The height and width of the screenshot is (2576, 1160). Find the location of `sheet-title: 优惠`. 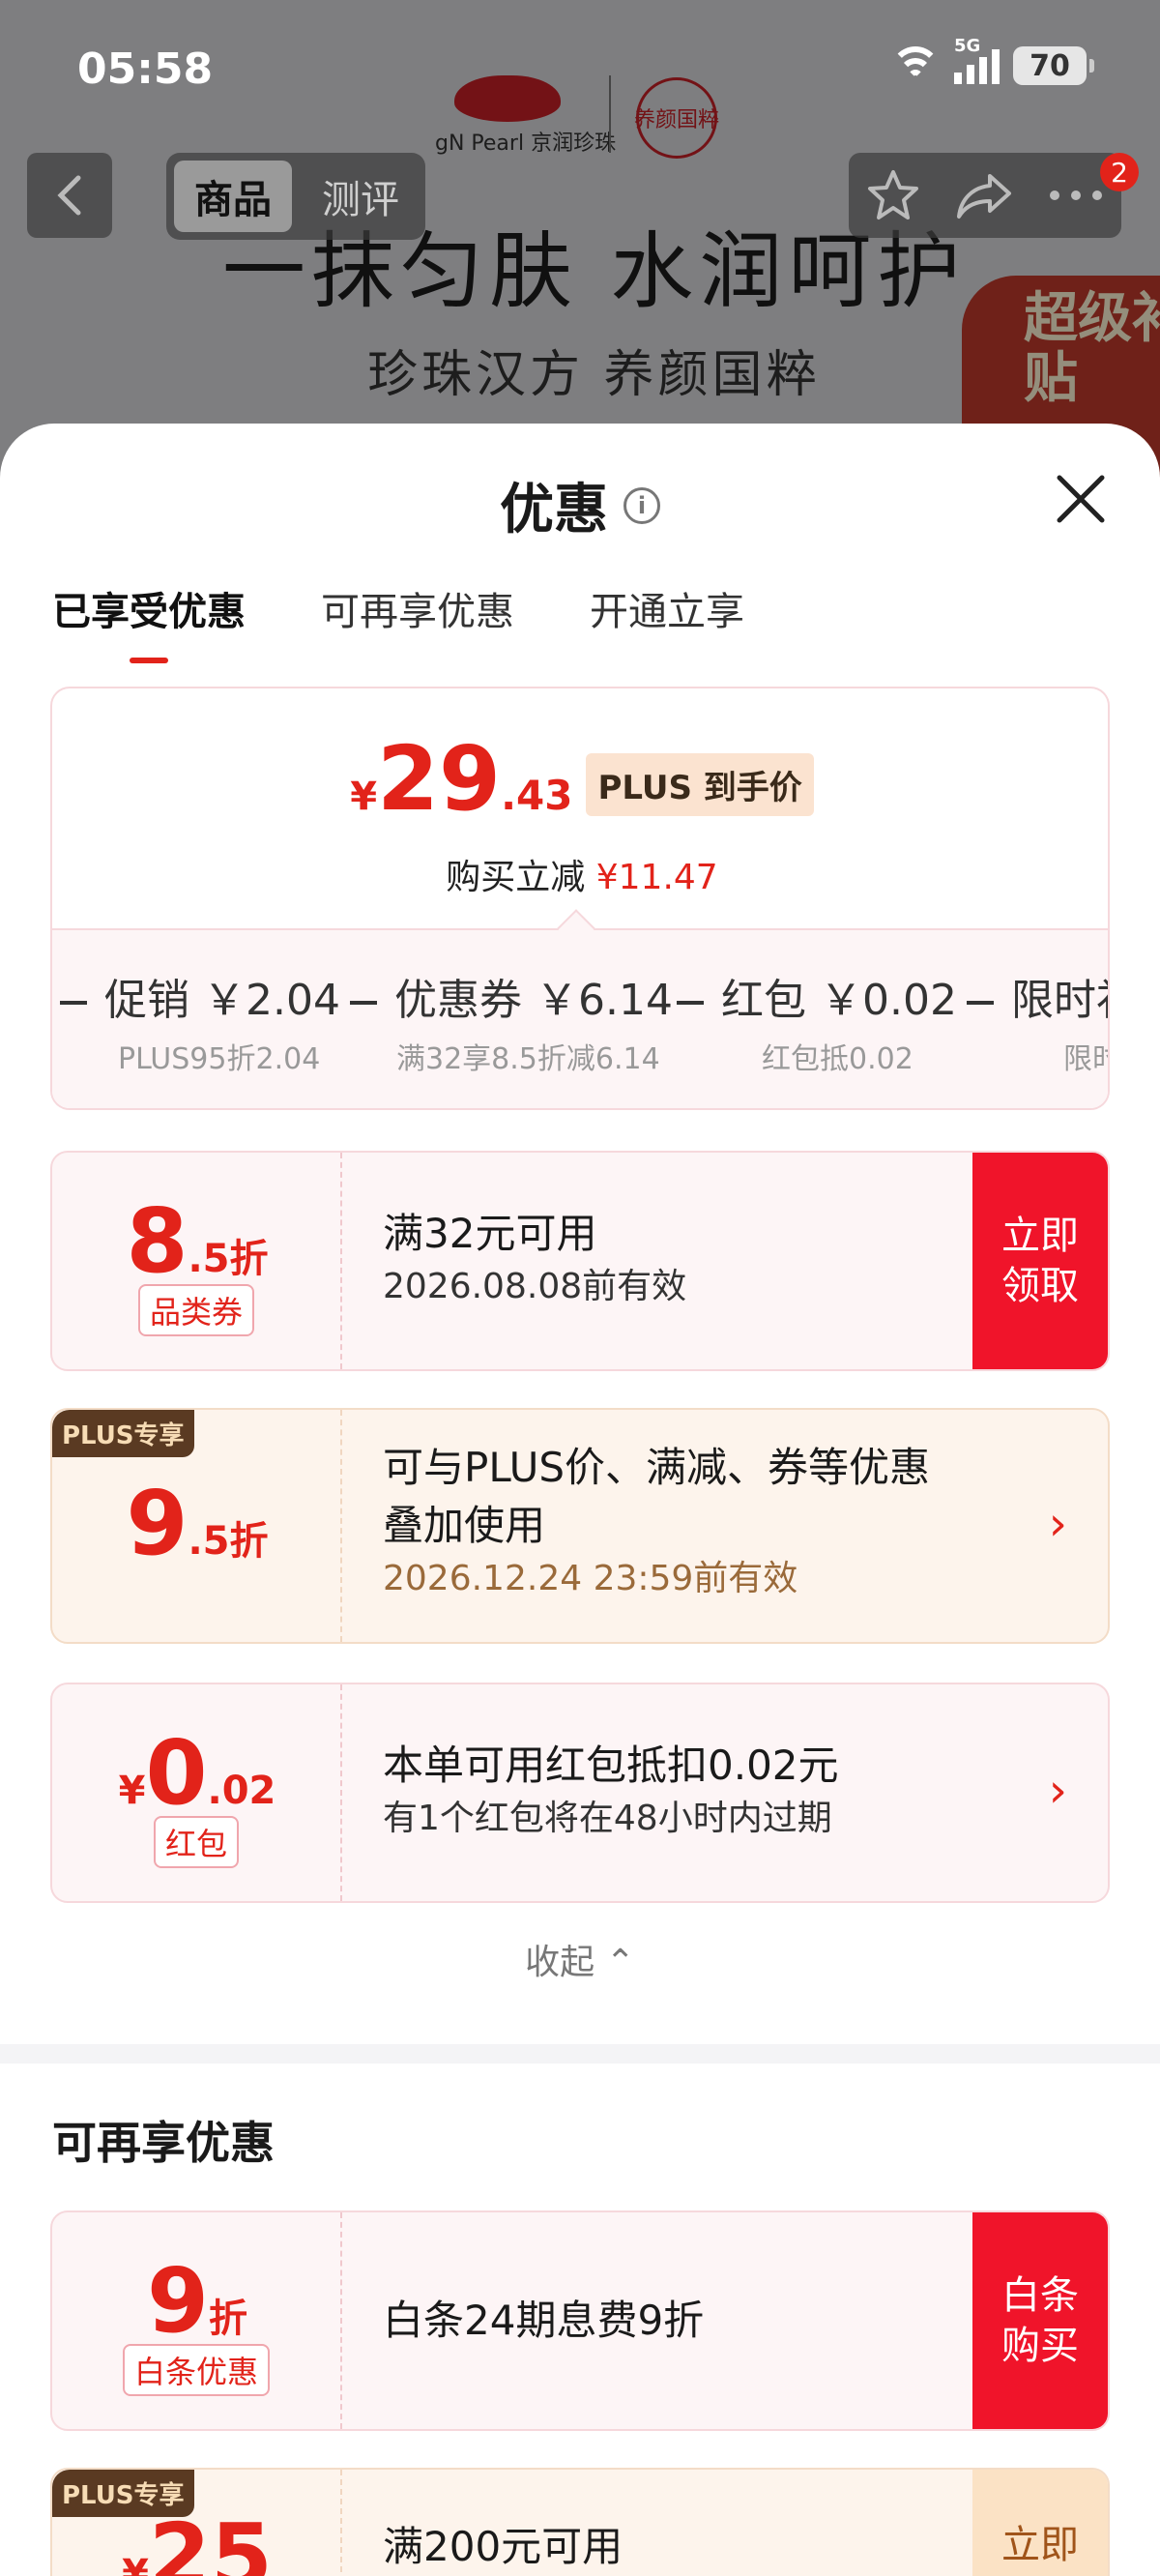

sheet-title: 优惠 is located at coordinates (554, 510).